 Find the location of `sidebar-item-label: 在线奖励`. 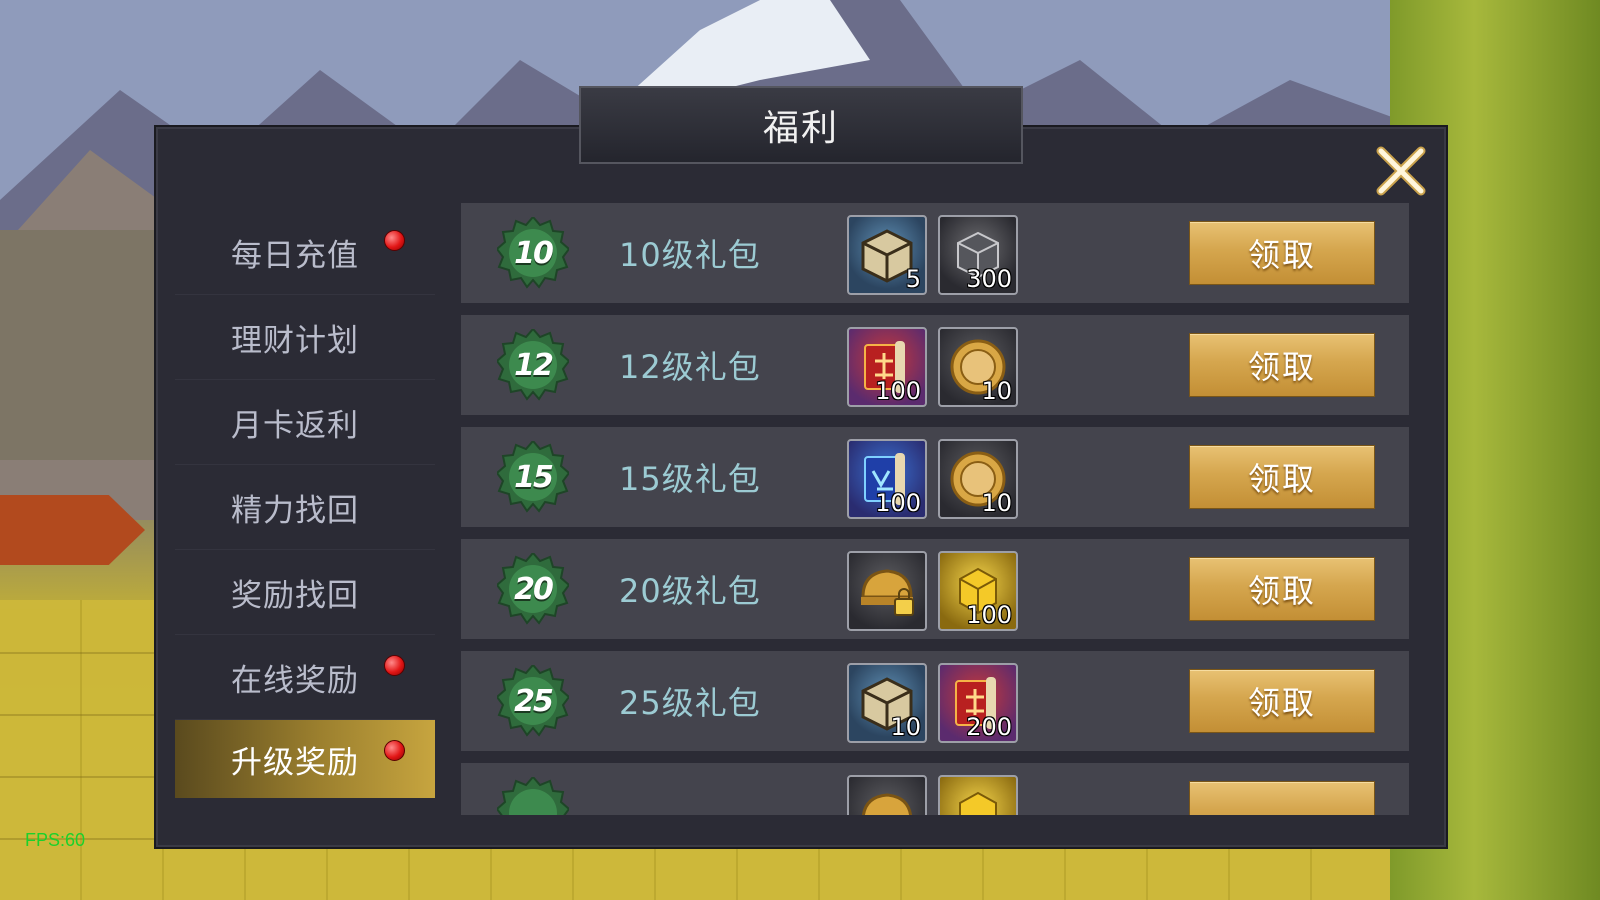

sidebar-item-label: 在线奖励 is located at coordinates (295, 680).